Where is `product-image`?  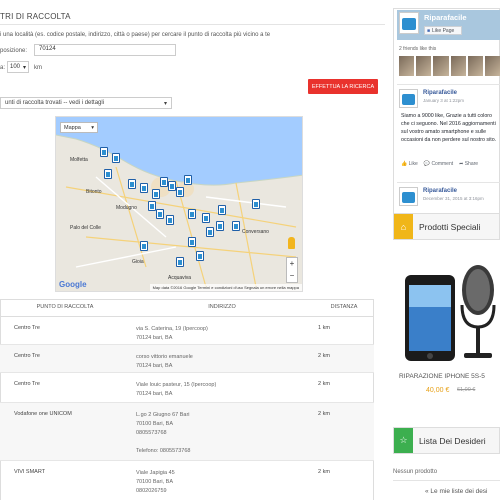
product-image is located at coordinates (450, 311).